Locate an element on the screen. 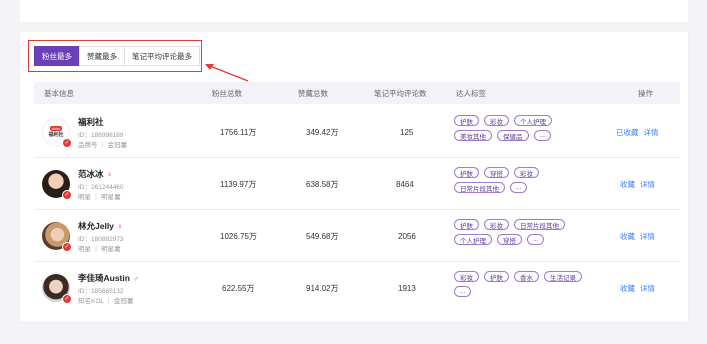 The image size is (707, 344). top-strip is located at coordinates (354, 11).